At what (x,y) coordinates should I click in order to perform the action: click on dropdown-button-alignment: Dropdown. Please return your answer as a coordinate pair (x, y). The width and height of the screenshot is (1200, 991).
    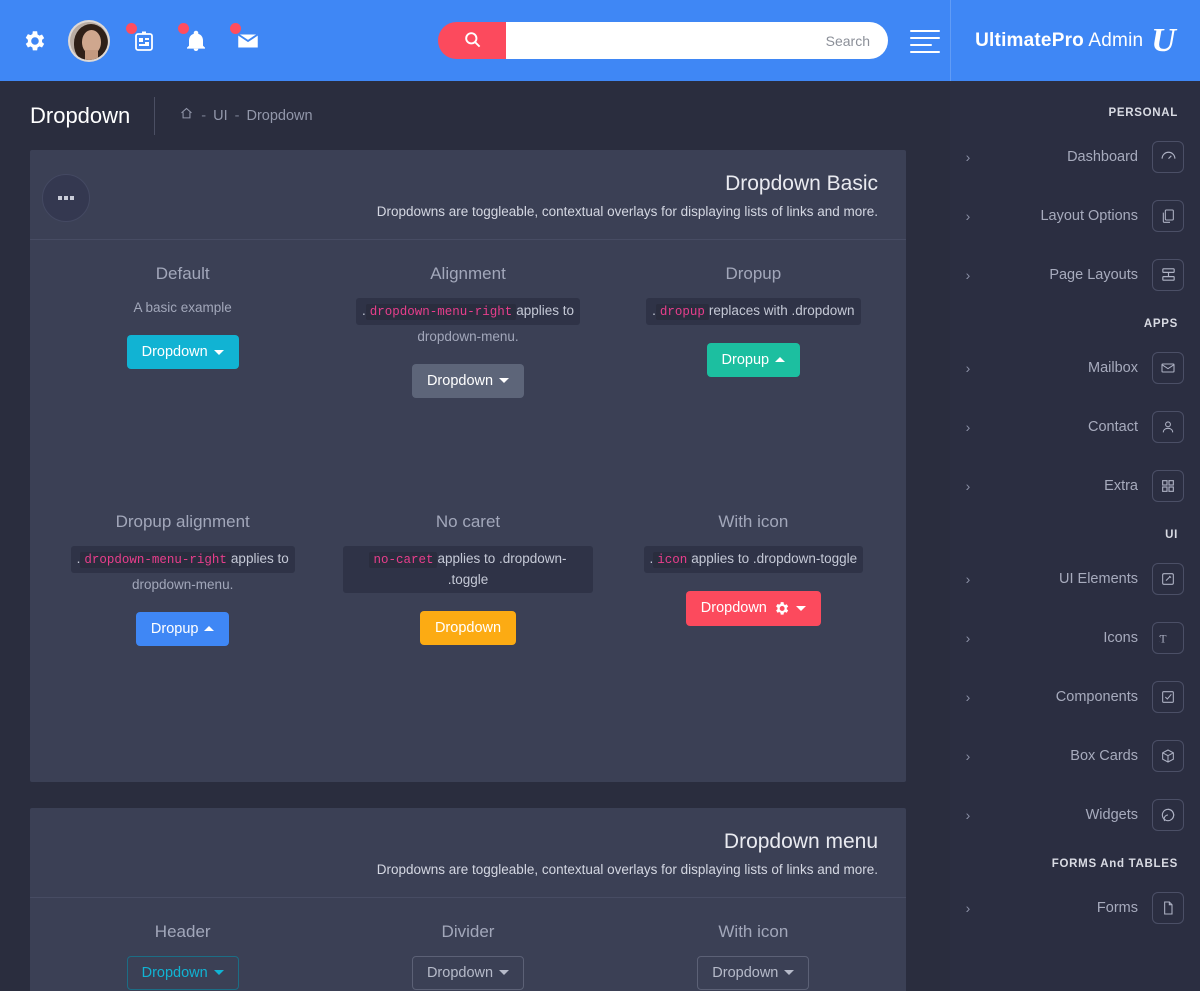
    Looking at the image, I should click on (468, 380).